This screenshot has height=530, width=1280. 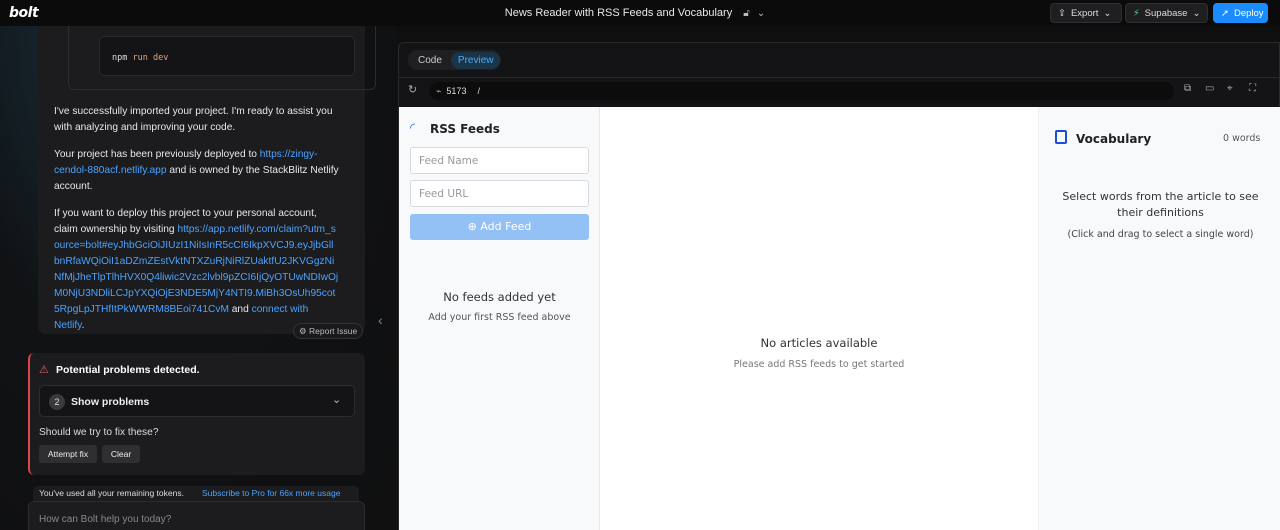 I want to click on word-count: 0 words, so click(x=1242, y=138).